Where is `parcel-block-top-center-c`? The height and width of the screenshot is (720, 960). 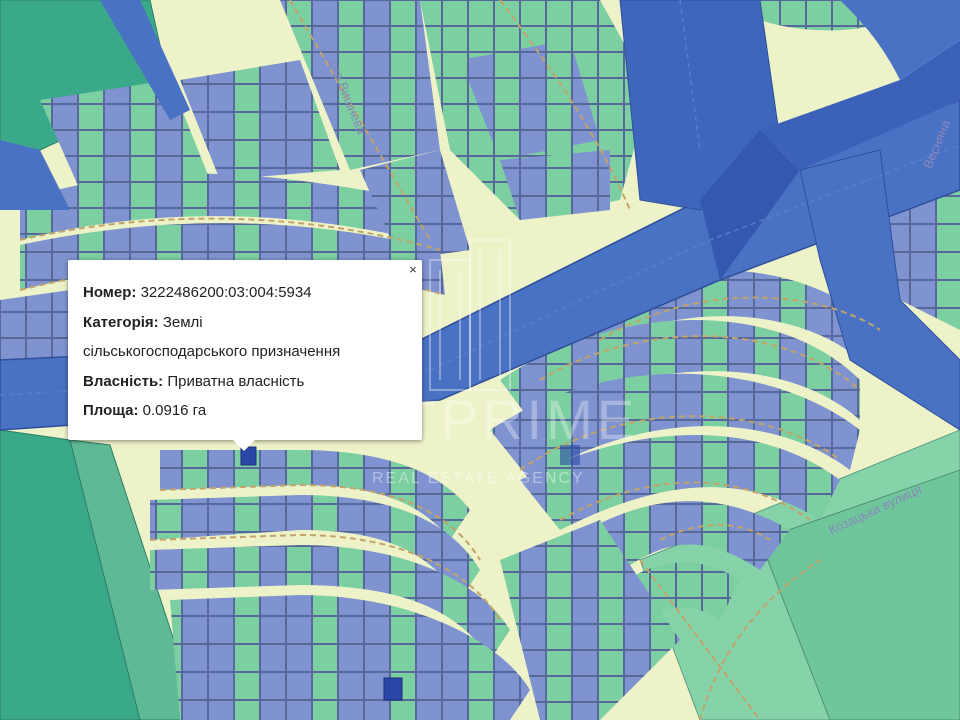
parcel-block-top-center-c is located at coordinates (555, 185).